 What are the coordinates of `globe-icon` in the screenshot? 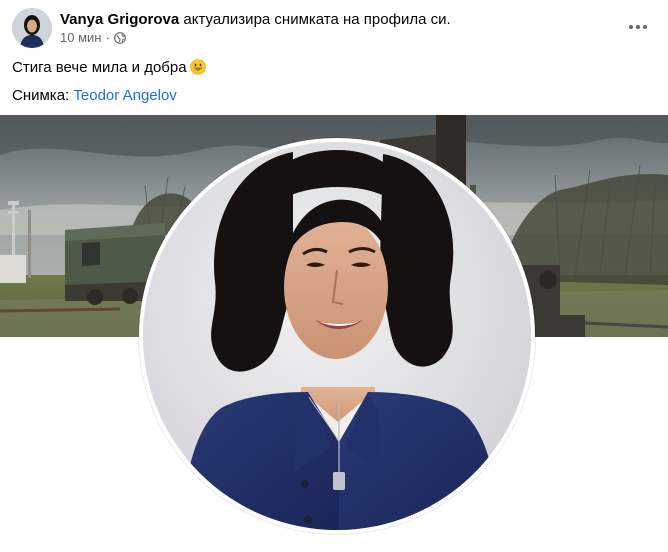 It's located at (119, 38).